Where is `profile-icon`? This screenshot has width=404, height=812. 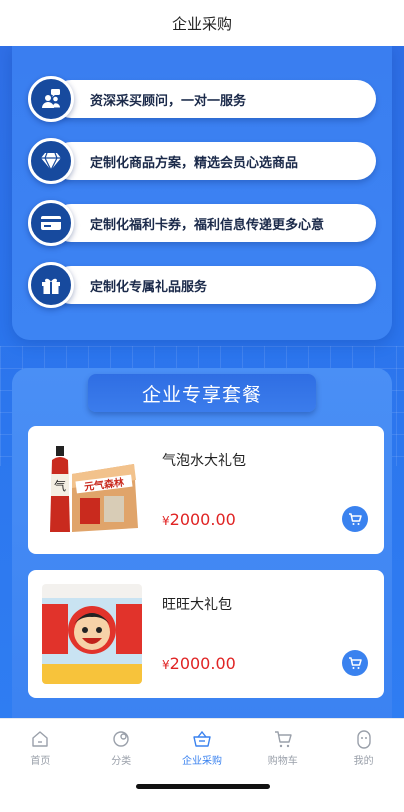
profile-icon is located at coordinates (363, 739).